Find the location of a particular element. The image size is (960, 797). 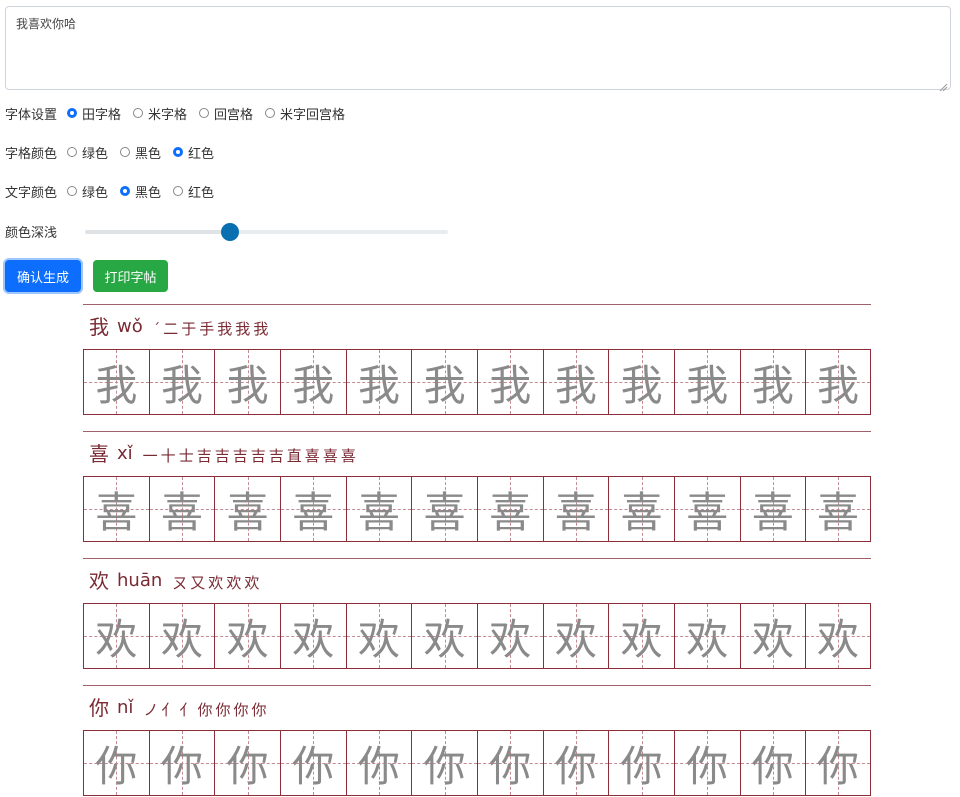

confirm-generate-button: 确认生成 is located at coordinates (43, 276).